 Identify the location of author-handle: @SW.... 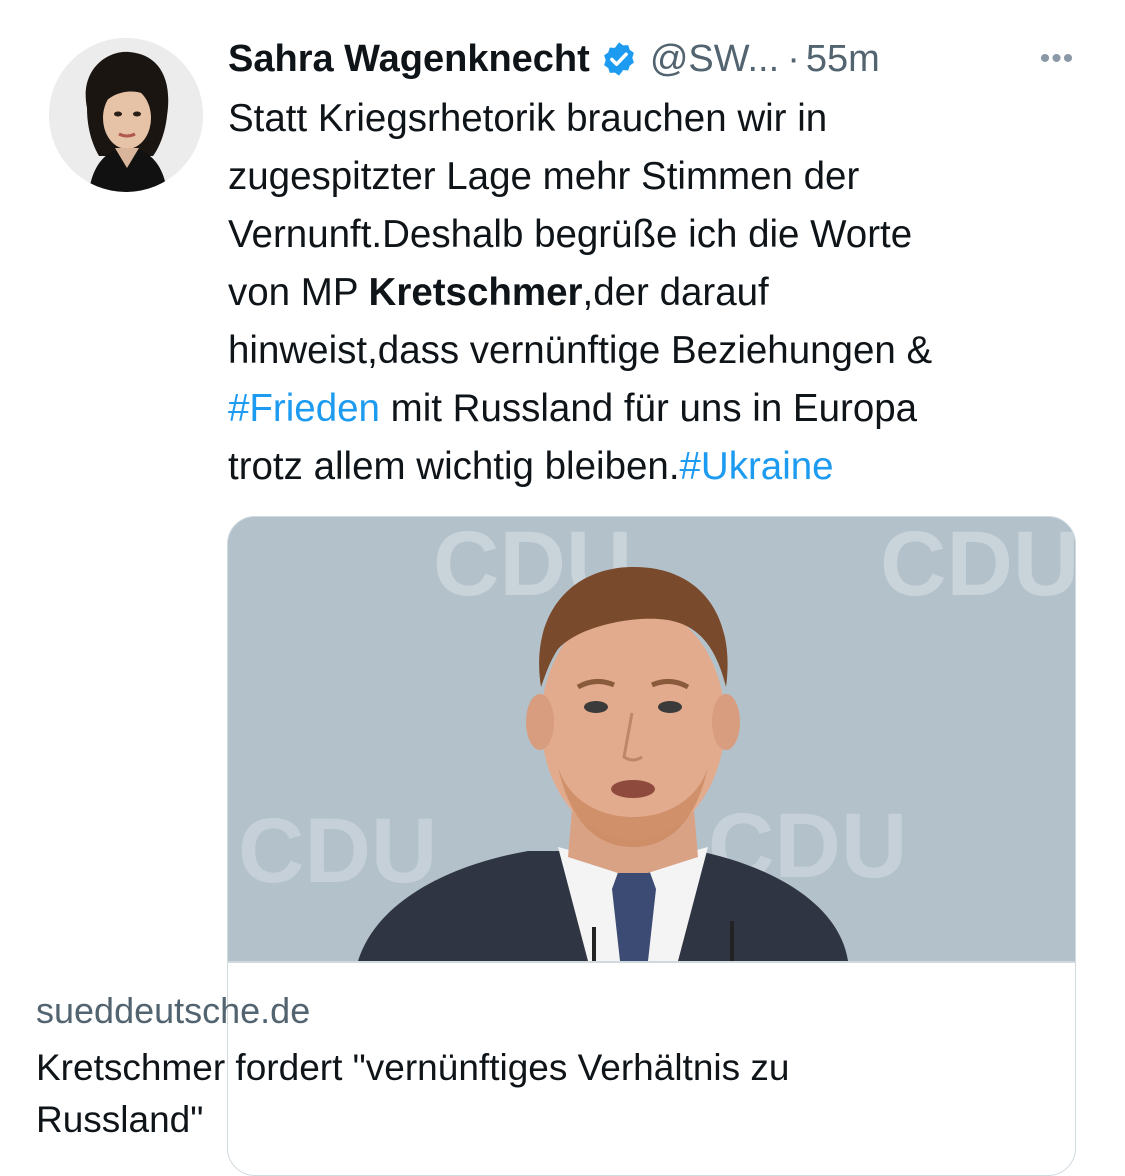
(714, 59).